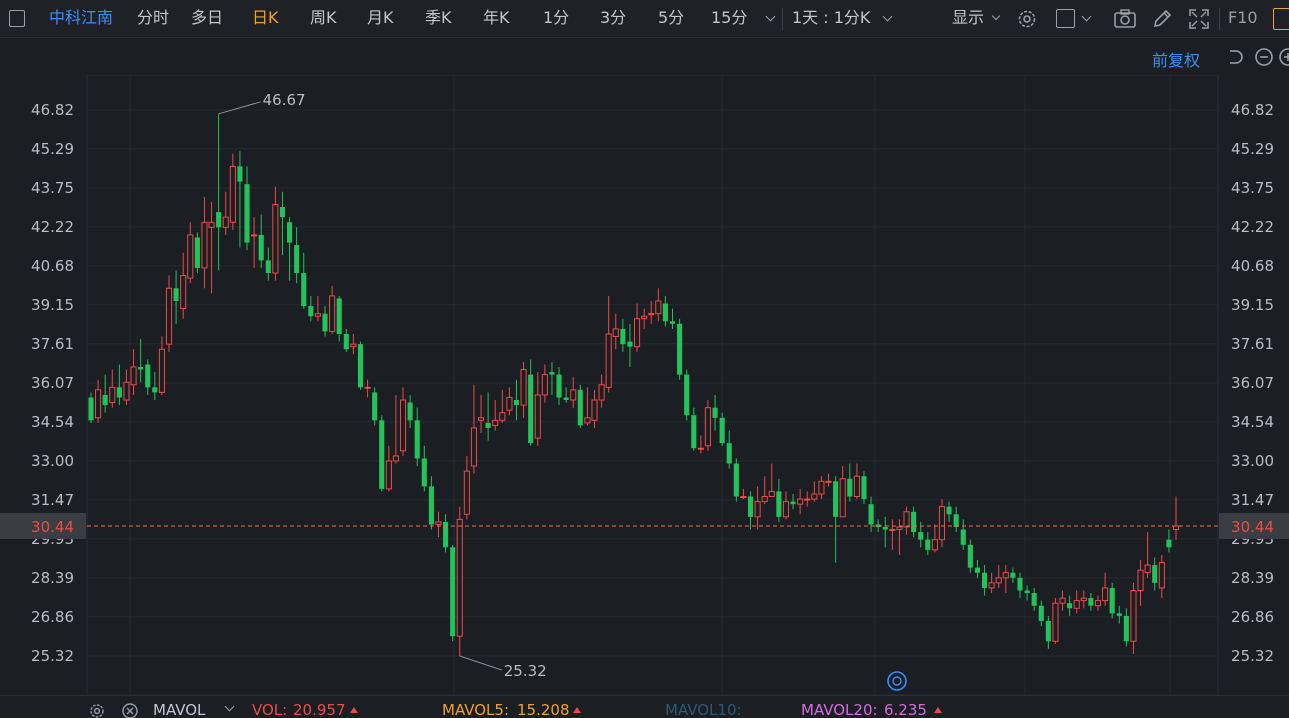 This screenshot has width=1289, height=718. Describe the element at coordinates (153, 18) in the screenshot. I see `tab-fenshi: 分时` at that location.